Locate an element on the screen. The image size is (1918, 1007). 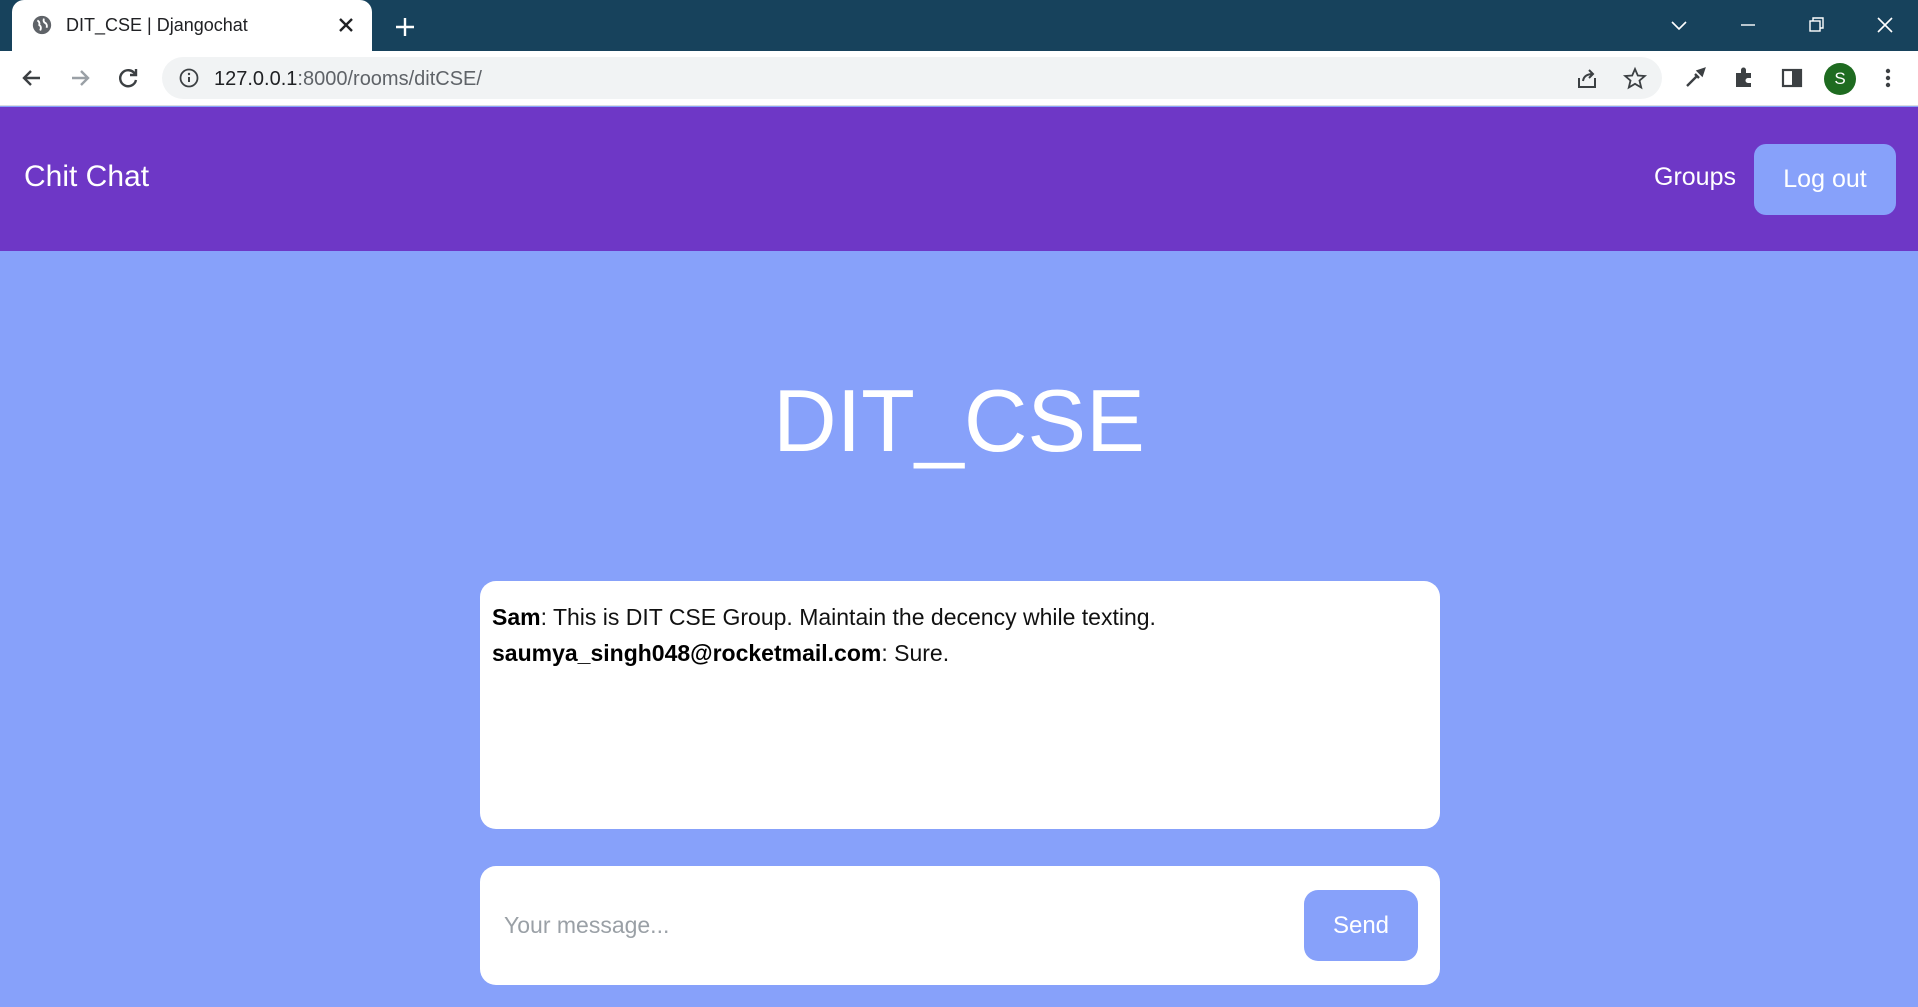
chat-message: saumya_singh048@rocketmail.com: Sure. is located at coordinates (960, 653).